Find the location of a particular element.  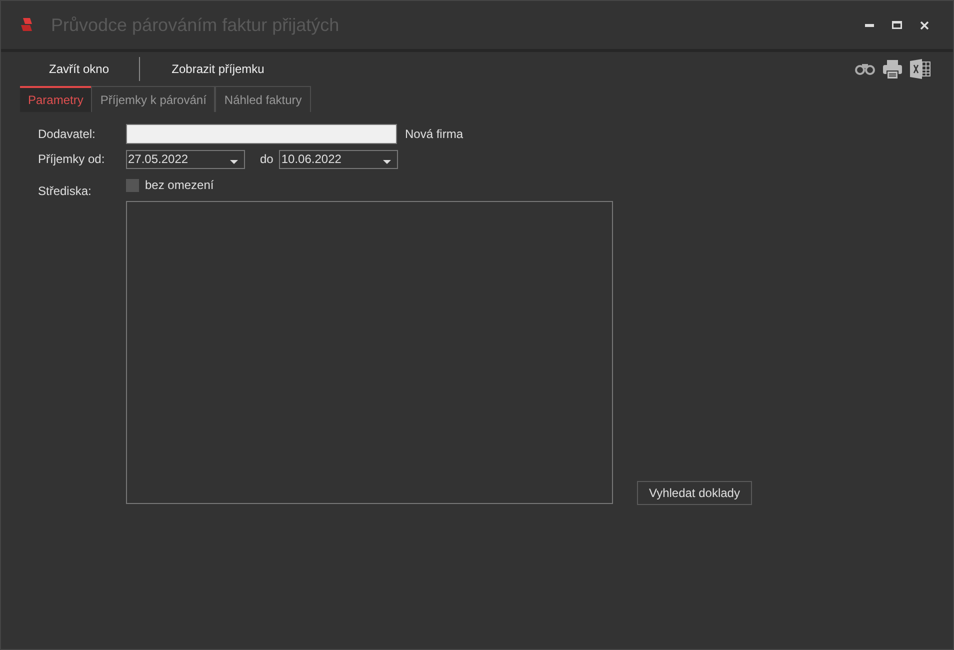

new-company-link: Nová firma is located at coordinates (434, 134).